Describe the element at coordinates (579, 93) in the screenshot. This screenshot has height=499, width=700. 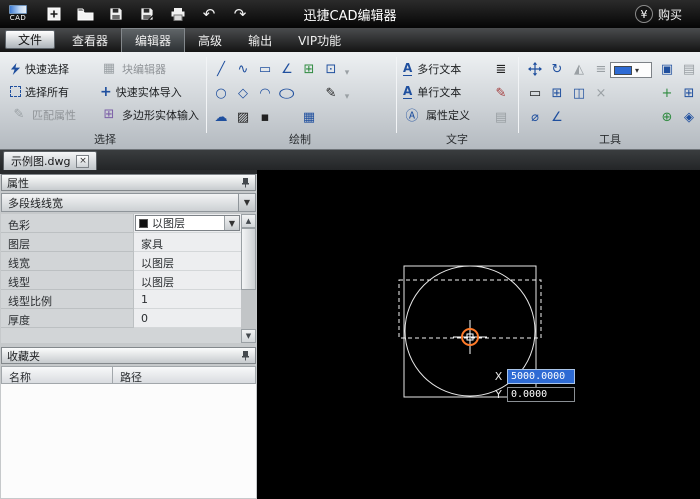
I see `layout-icon: ◫` at that location.